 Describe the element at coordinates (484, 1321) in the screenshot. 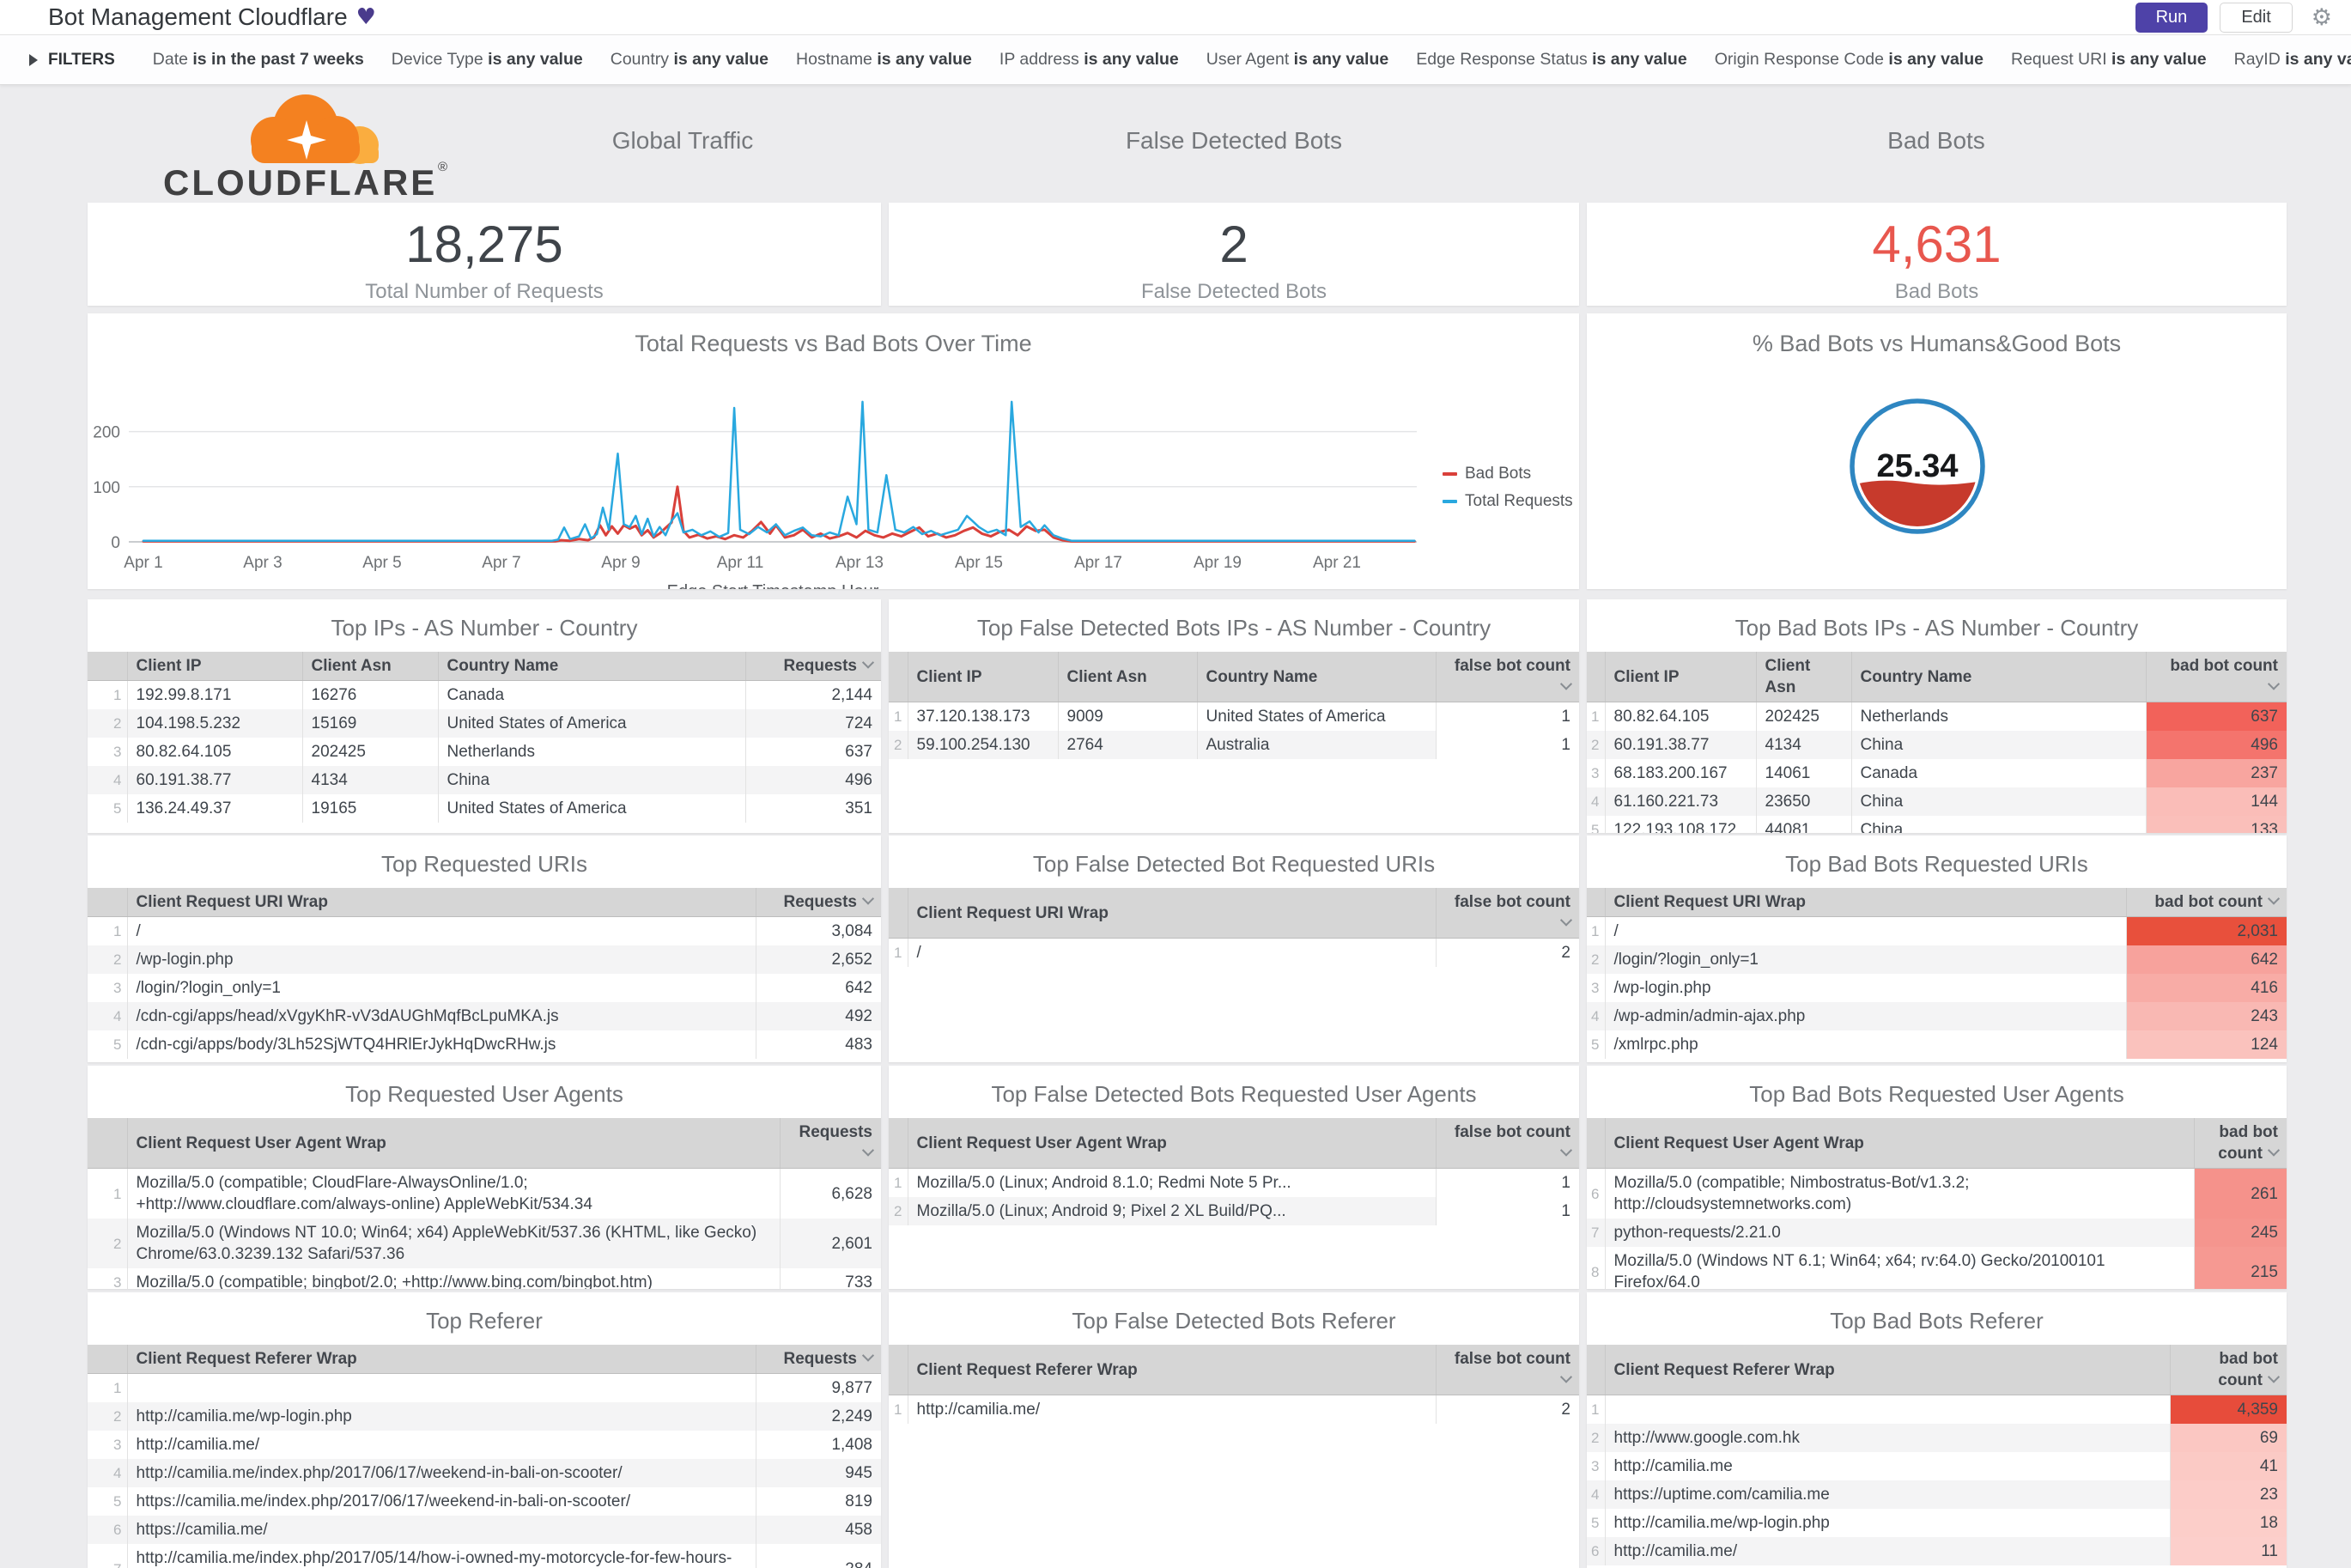

I see `panel-title: Top Referer` at that location.